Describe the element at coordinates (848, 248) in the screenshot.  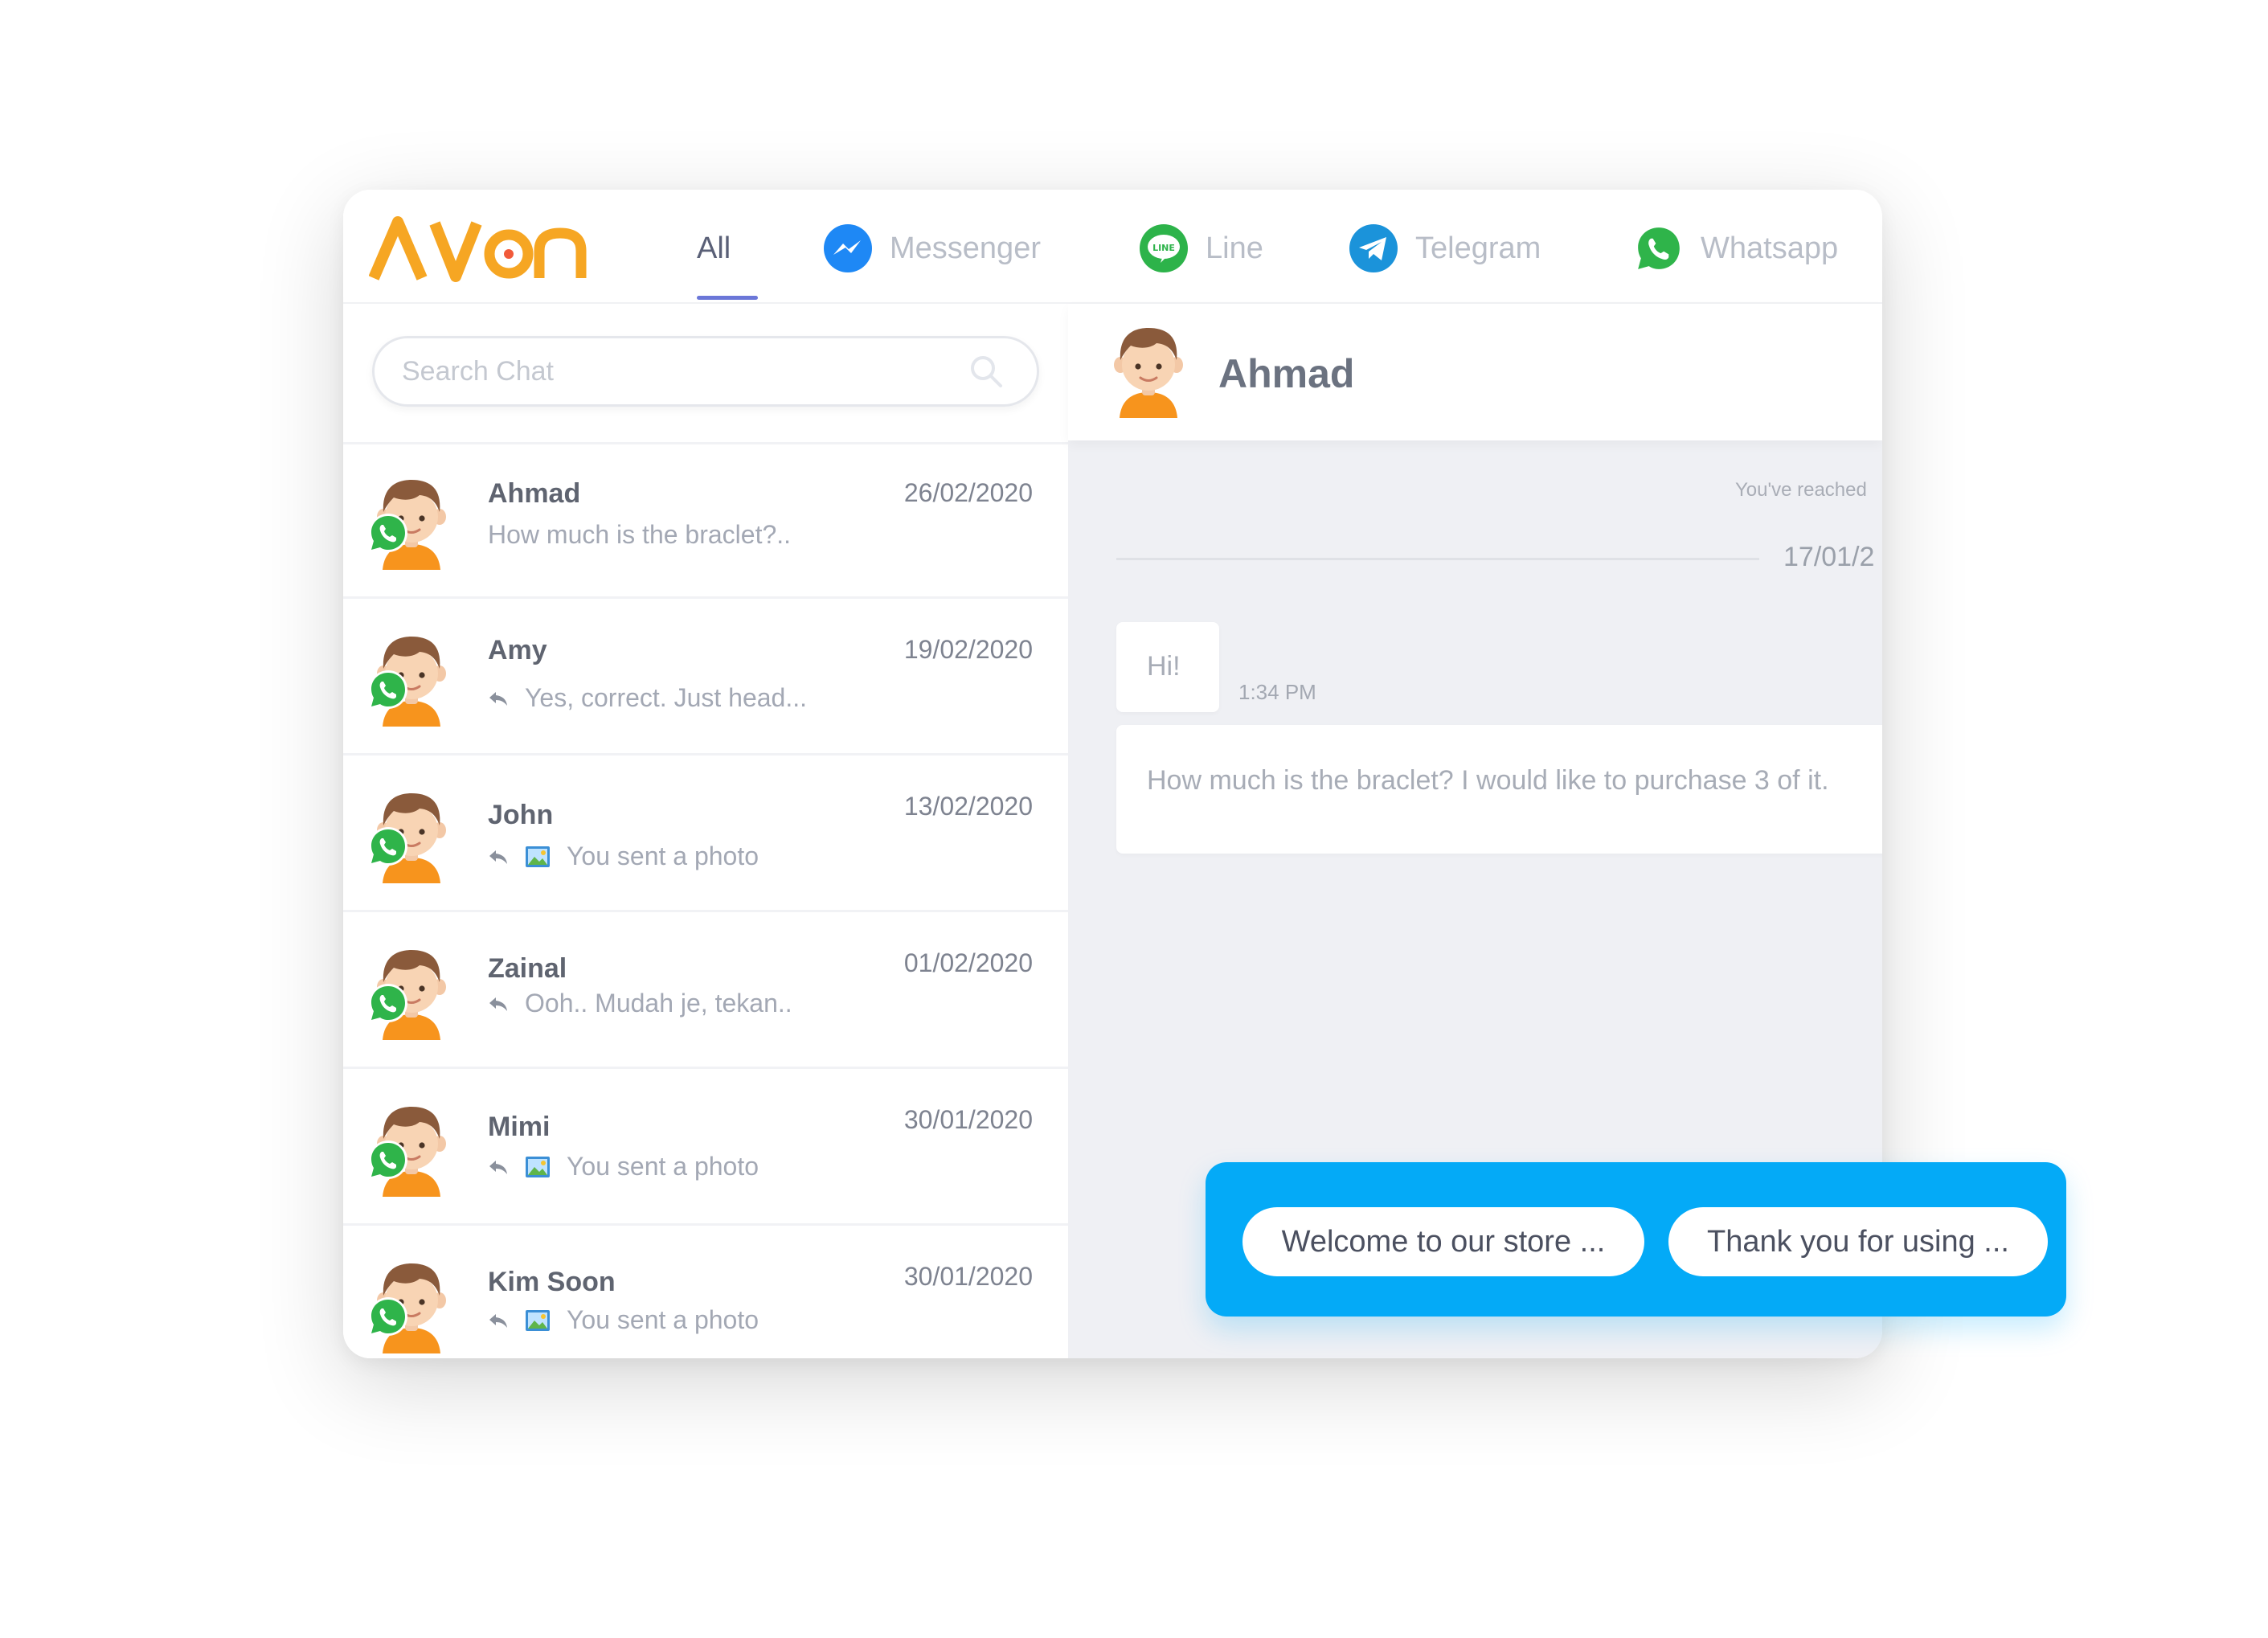
I see `messenger-icon` at that location.